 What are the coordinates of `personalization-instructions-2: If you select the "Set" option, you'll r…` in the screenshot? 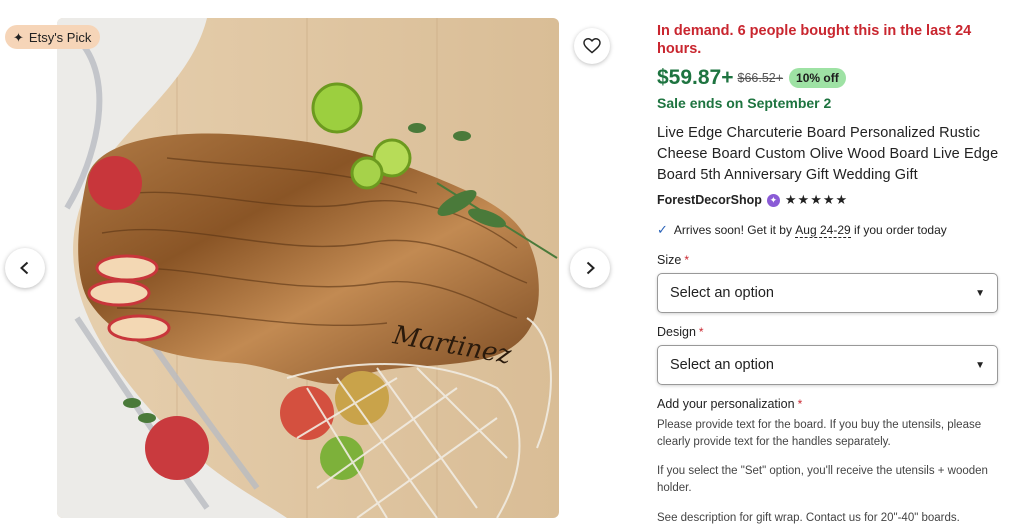 It's located at (822, 479).